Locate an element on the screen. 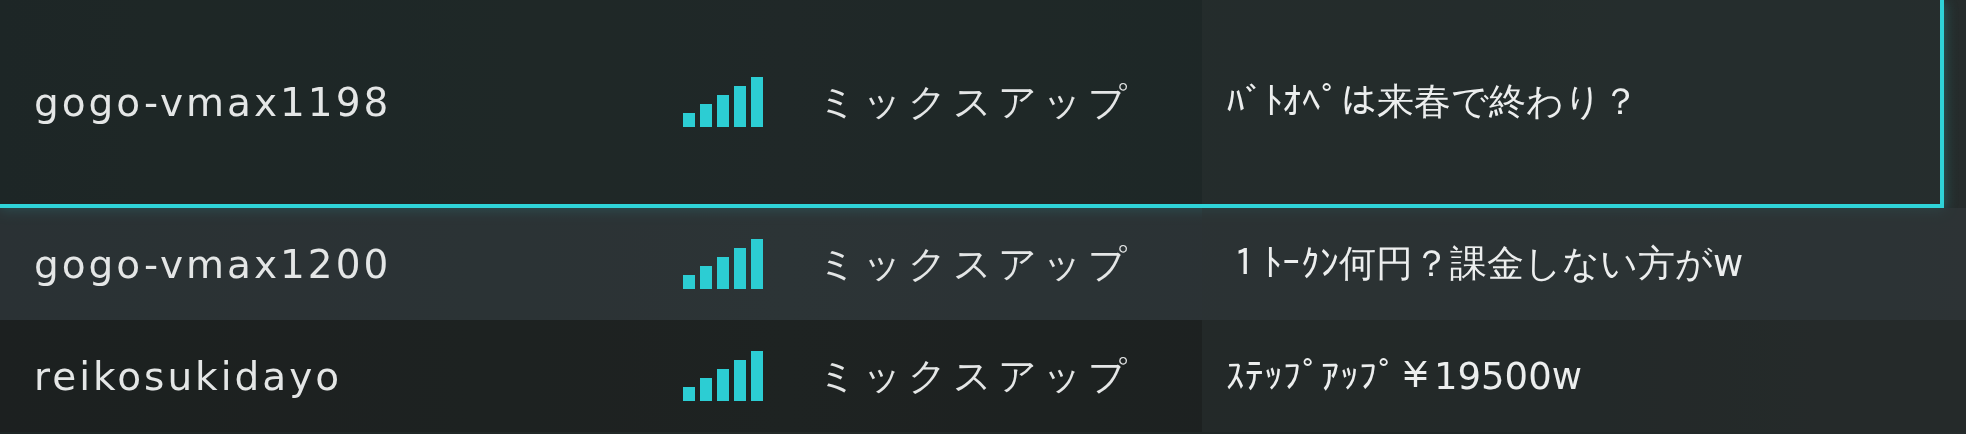 Image resolution: width=1966 pixels, height=434 pixels. room-comment: １ﾄｰｸﾝ何円？課金しない方がw is located at coordinates (1485, 264).